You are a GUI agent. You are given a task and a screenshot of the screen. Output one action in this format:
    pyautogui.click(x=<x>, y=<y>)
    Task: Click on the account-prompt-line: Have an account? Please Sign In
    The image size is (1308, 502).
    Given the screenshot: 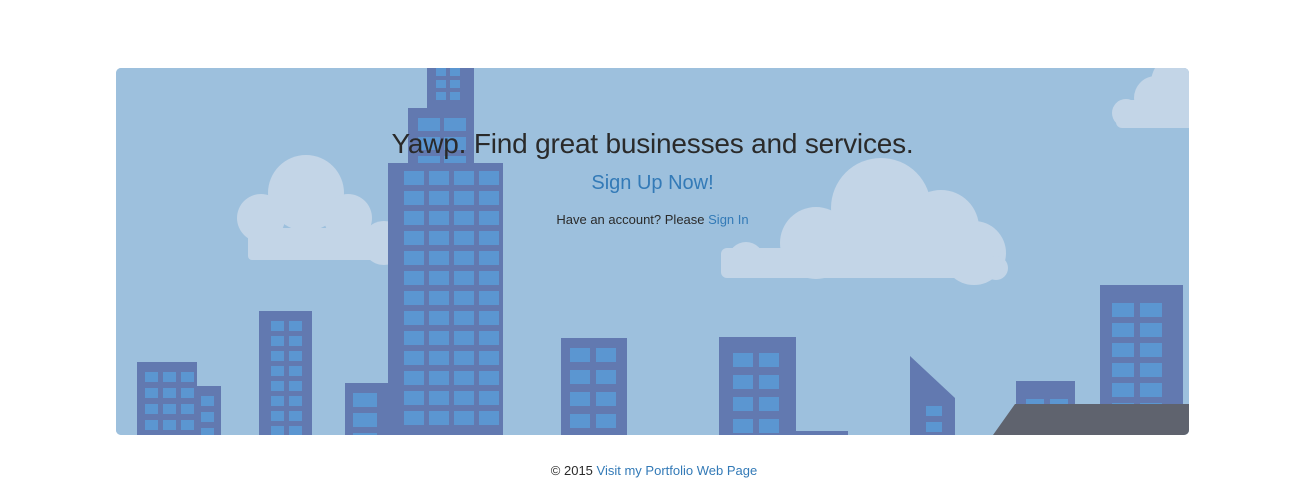 What is the action you would take?
    pyautogui.click(x=652, y=219)
    